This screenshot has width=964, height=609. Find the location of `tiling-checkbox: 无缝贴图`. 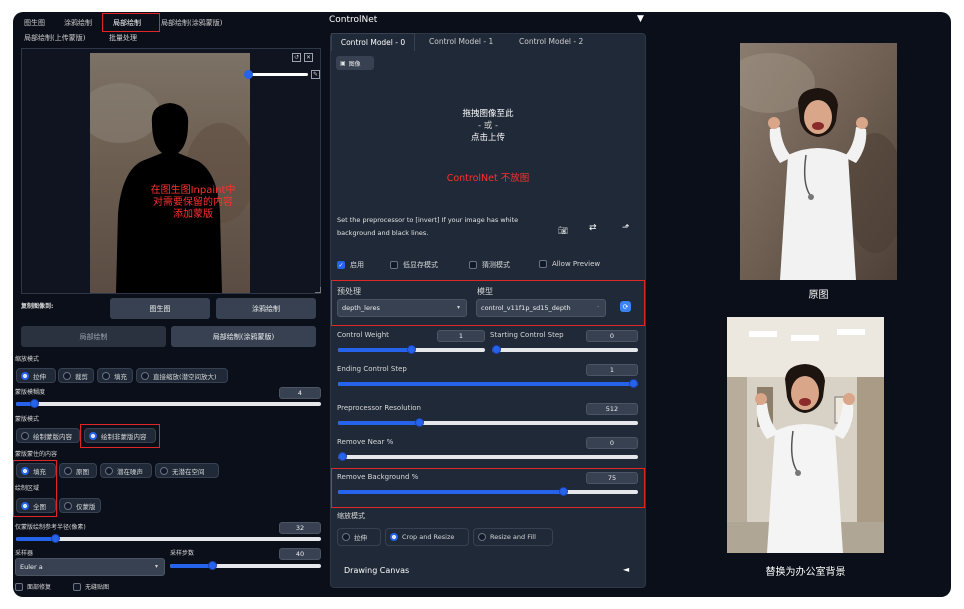

tiling-checkbox: 无缝贴图 is located at coordinates (91, 586).